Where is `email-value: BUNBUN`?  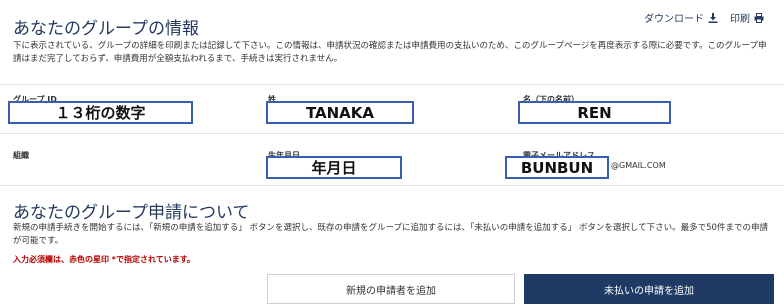 email-value: BUNBUN is located at coordinates (557, 167).